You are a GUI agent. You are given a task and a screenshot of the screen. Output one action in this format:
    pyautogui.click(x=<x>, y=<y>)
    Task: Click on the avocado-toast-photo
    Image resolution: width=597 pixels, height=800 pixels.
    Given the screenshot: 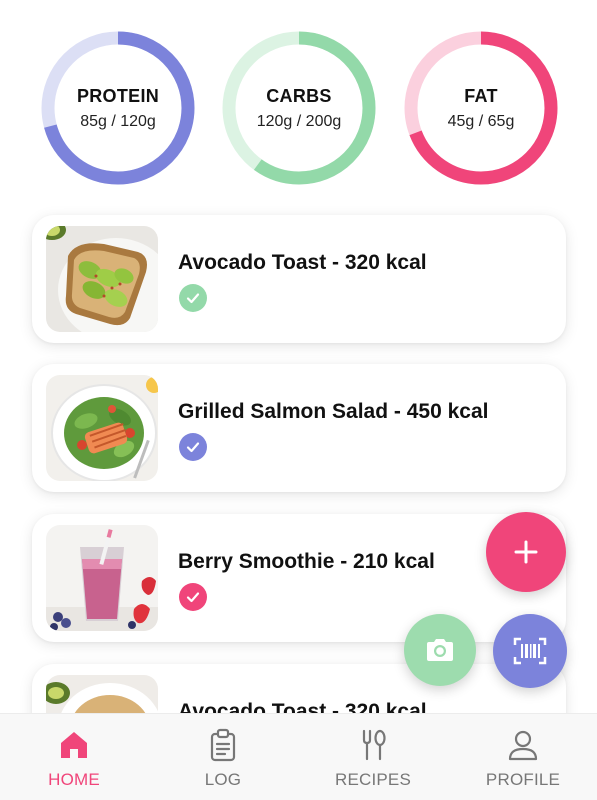 What is the action you would take?
    pyautogui.click(x=102, y=279)
    